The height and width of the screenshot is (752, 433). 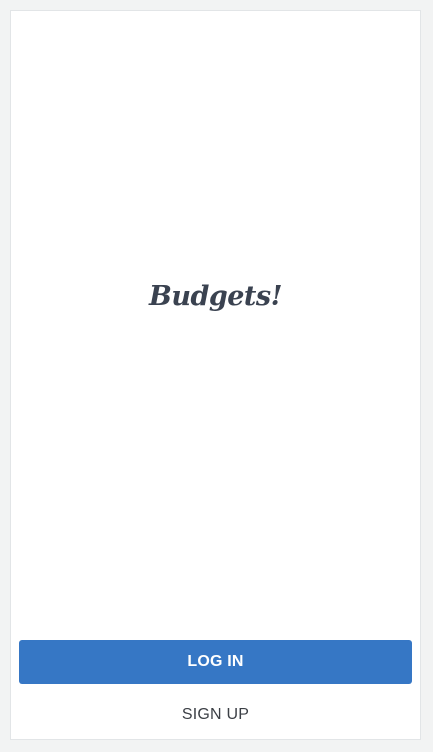 I want to click on login-button: LOG IN, so click(x=215, y=662).